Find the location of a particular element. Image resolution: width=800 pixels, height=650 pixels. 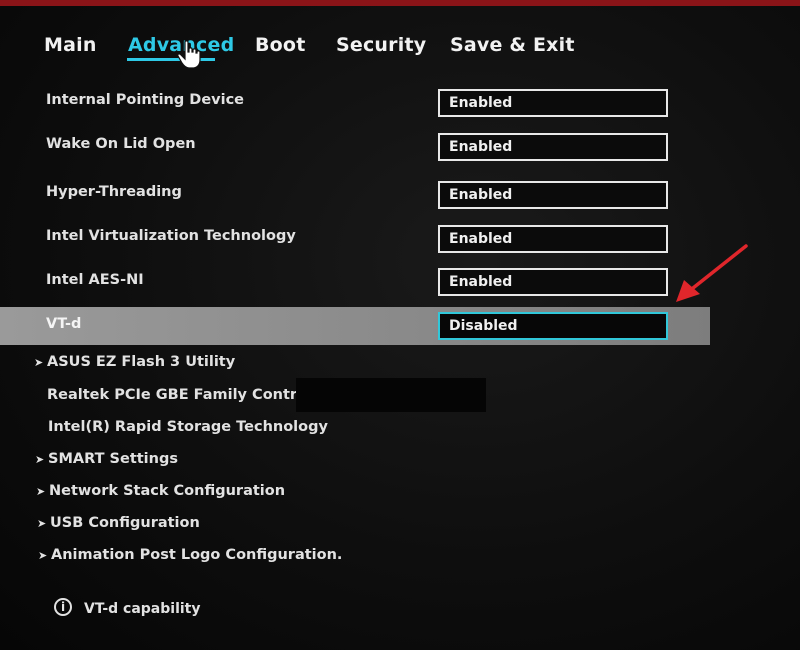

setting-label-hyper-threading: Hyper-Threading is located at coordinates (114, 192).